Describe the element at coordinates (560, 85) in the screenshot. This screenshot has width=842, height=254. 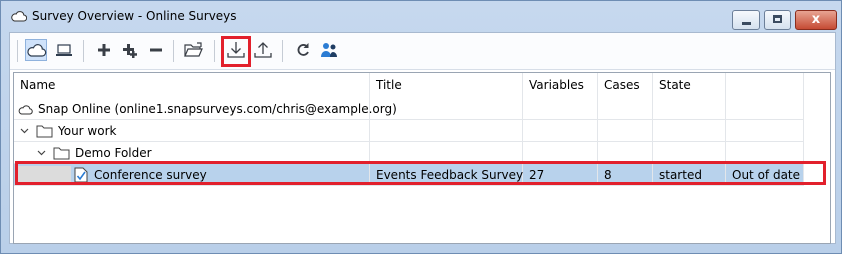
I see `column-header-variables: Variables` at that location.